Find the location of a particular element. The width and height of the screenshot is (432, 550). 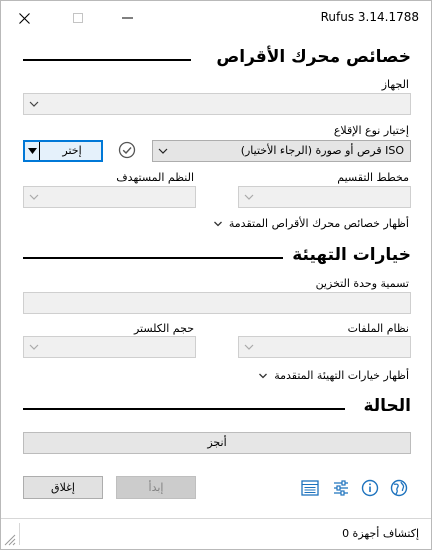

language-button is located at coordinates (399, 488).